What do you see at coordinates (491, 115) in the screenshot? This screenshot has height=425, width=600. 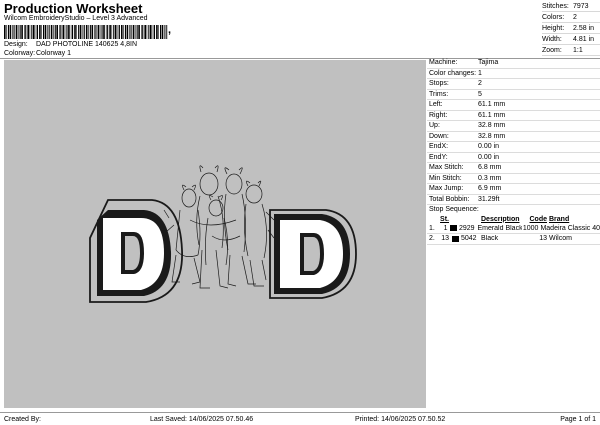 I see `machine-info-value: 61.1 mm` at bounding box center [491, 115].